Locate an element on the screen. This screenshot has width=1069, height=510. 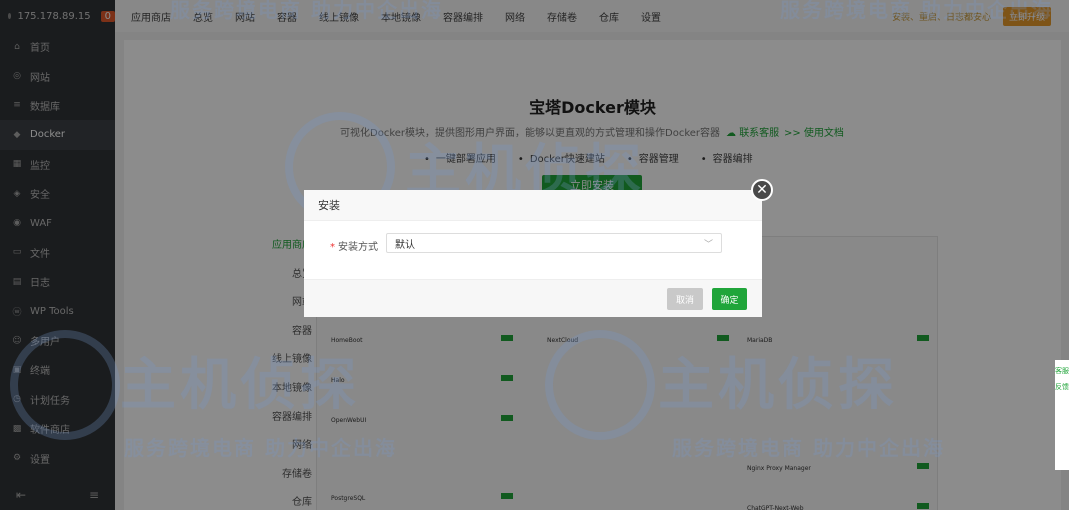
close-dialog-button: ✕ is located at coordinates (762, 190).